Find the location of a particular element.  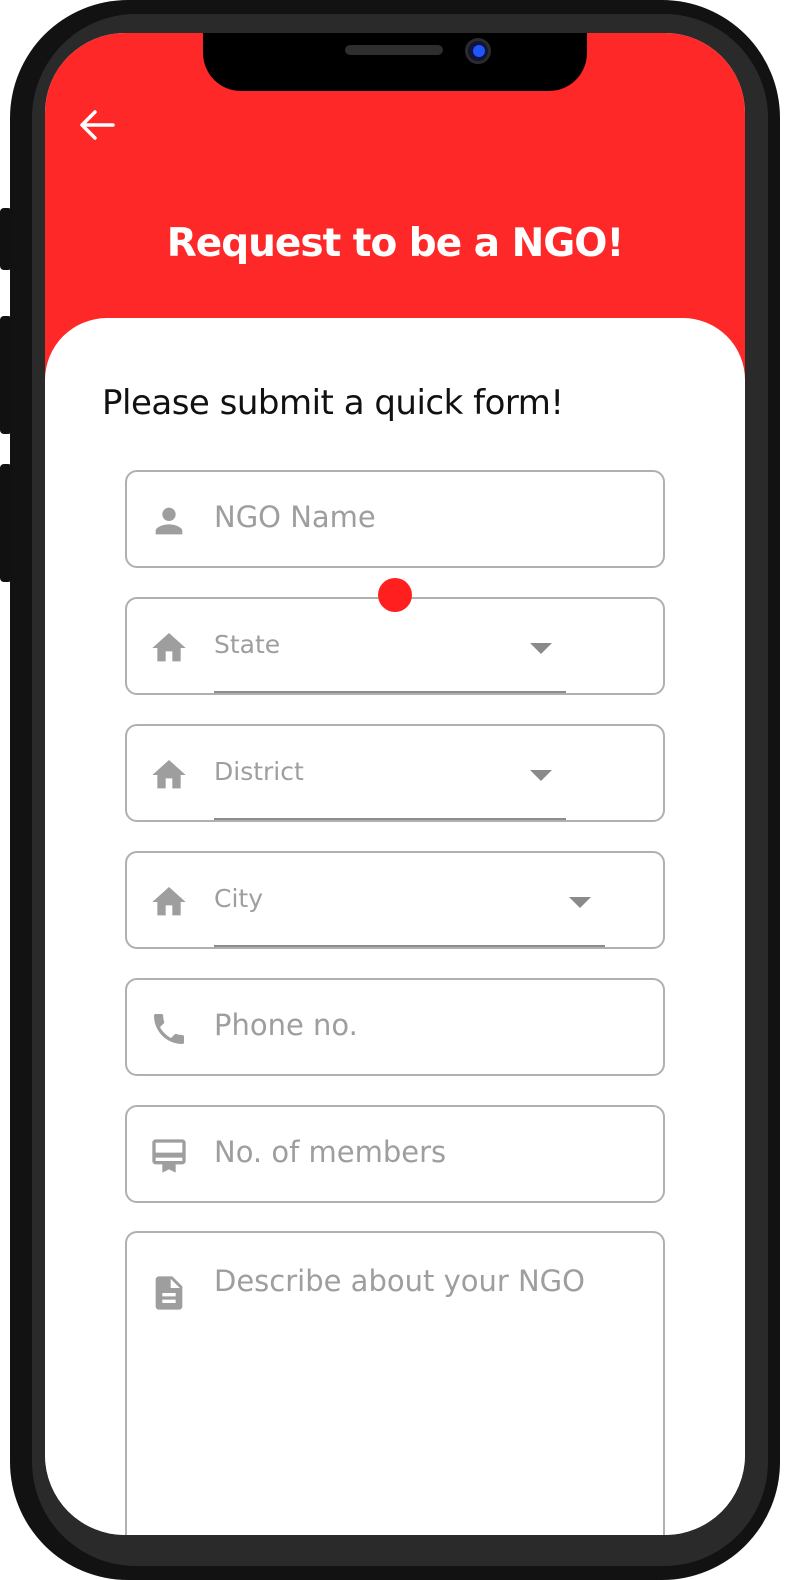

description-textarea: Describe about your NGO is located at coordinates (395, 1383).